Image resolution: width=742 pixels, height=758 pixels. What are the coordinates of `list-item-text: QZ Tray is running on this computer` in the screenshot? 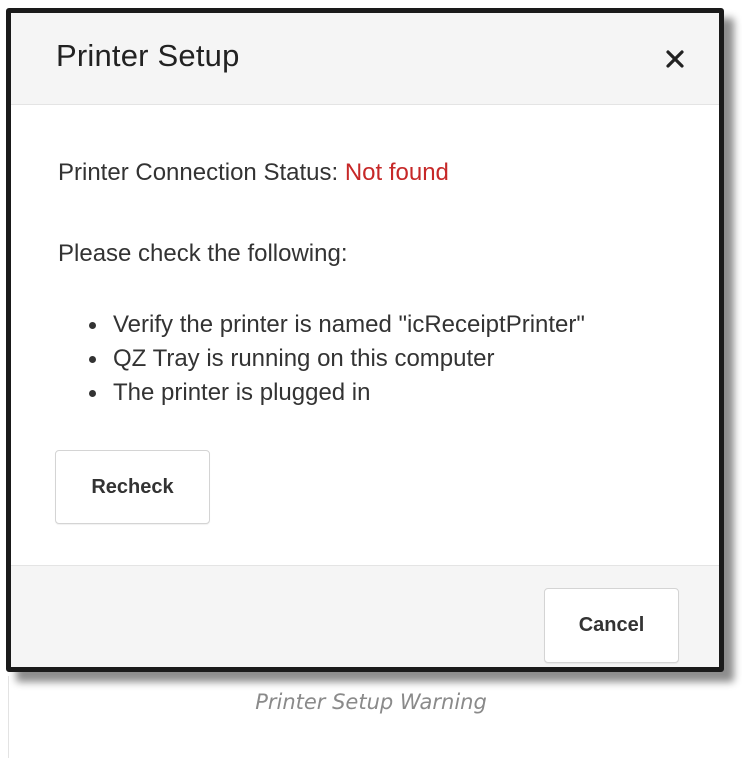 It's located at (304, 358).